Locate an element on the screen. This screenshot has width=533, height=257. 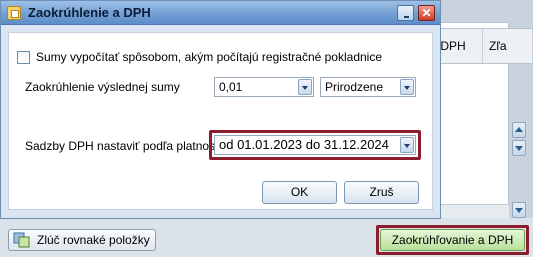
rounding-value: 0,01 is located at coordinates (231, 87).